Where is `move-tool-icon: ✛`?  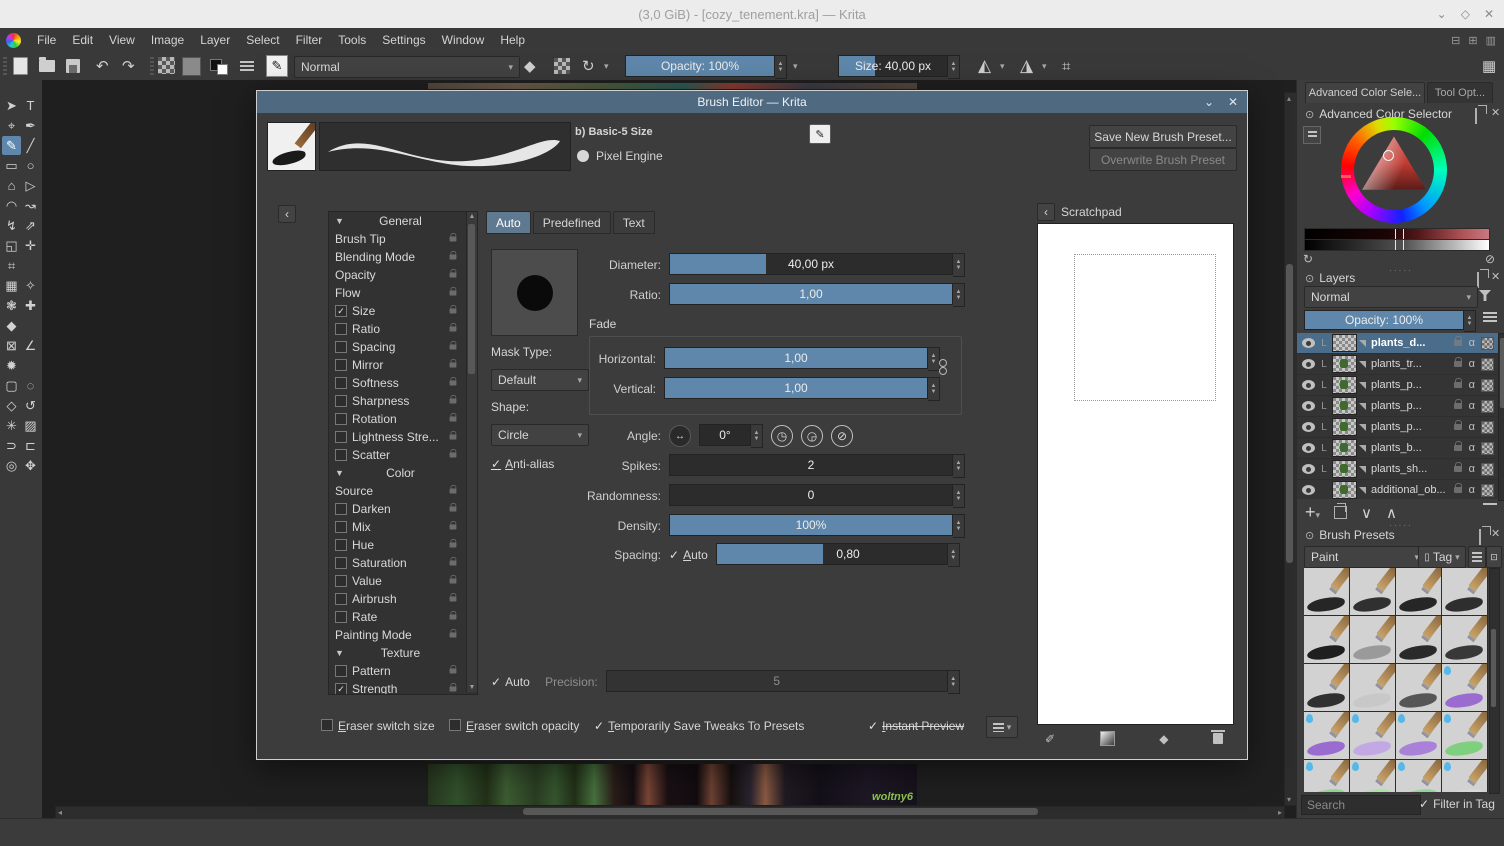
move-tool-icon: ✛ is located at coordinates (30, 245).